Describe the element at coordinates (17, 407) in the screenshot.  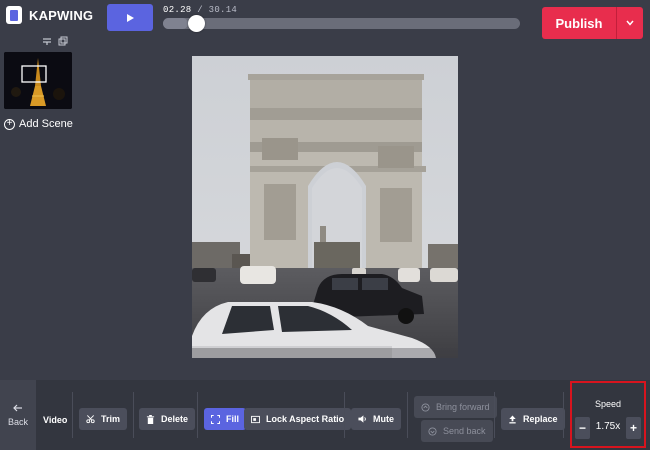
I see `arrow-left-icon` at that location.